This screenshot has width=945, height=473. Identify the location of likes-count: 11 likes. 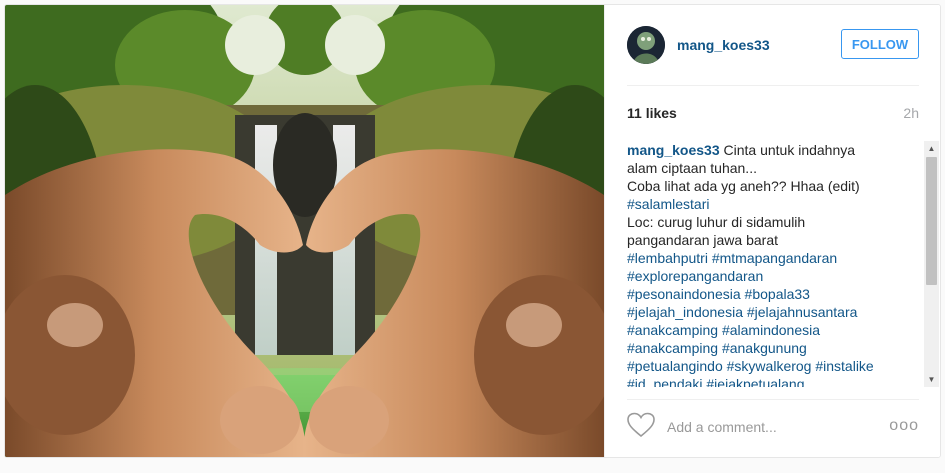
(652, 113).